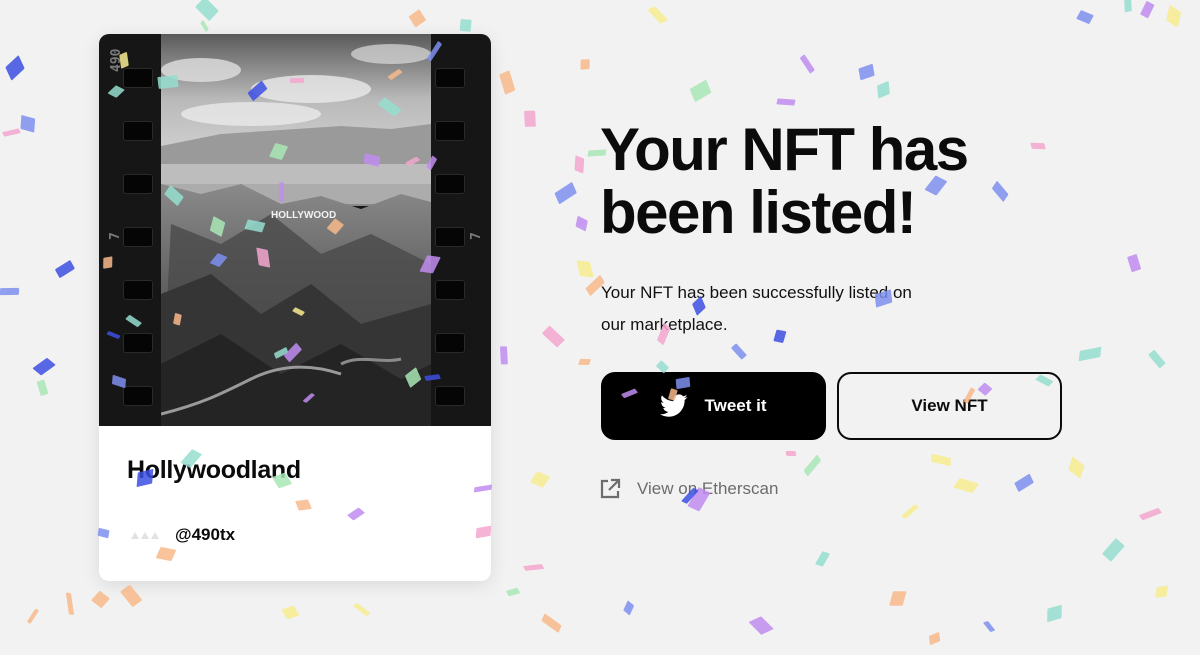 The image size is (1200, 655). I want to click on tweet-button: Tweet it, so click(713, 406).